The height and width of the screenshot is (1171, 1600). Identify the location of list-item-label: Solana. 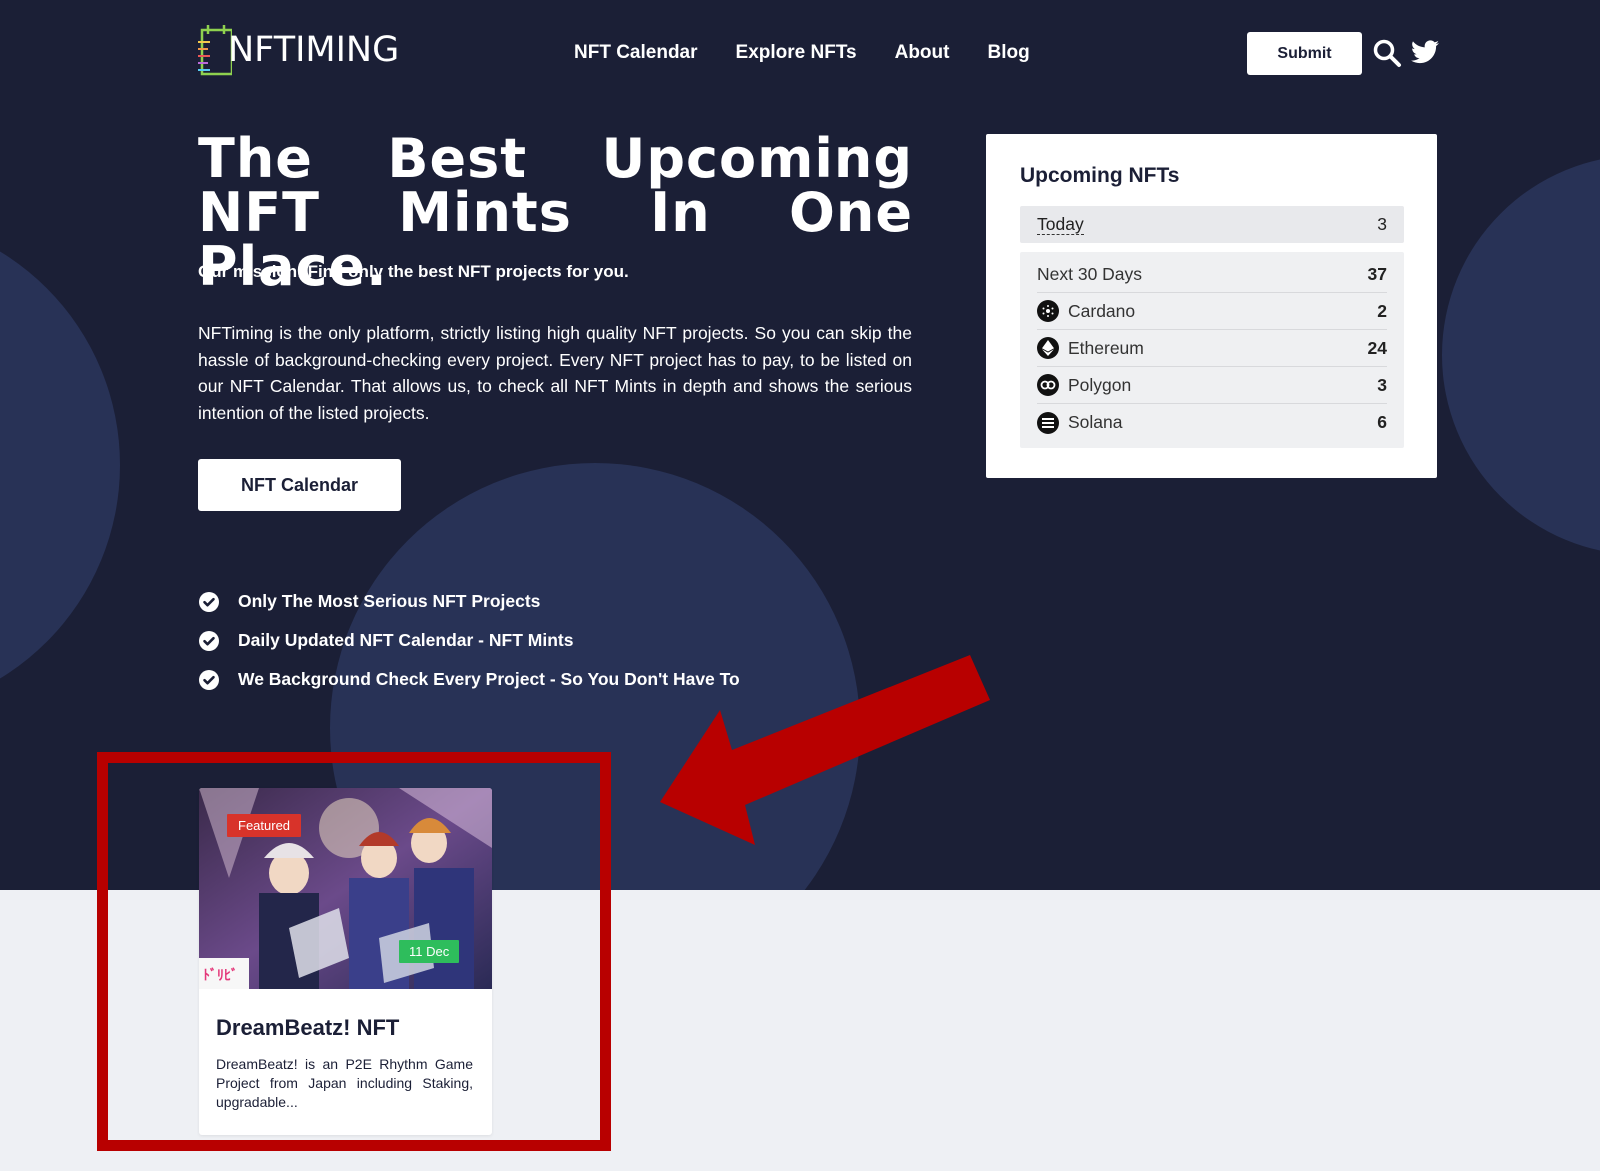
(1095, 422).